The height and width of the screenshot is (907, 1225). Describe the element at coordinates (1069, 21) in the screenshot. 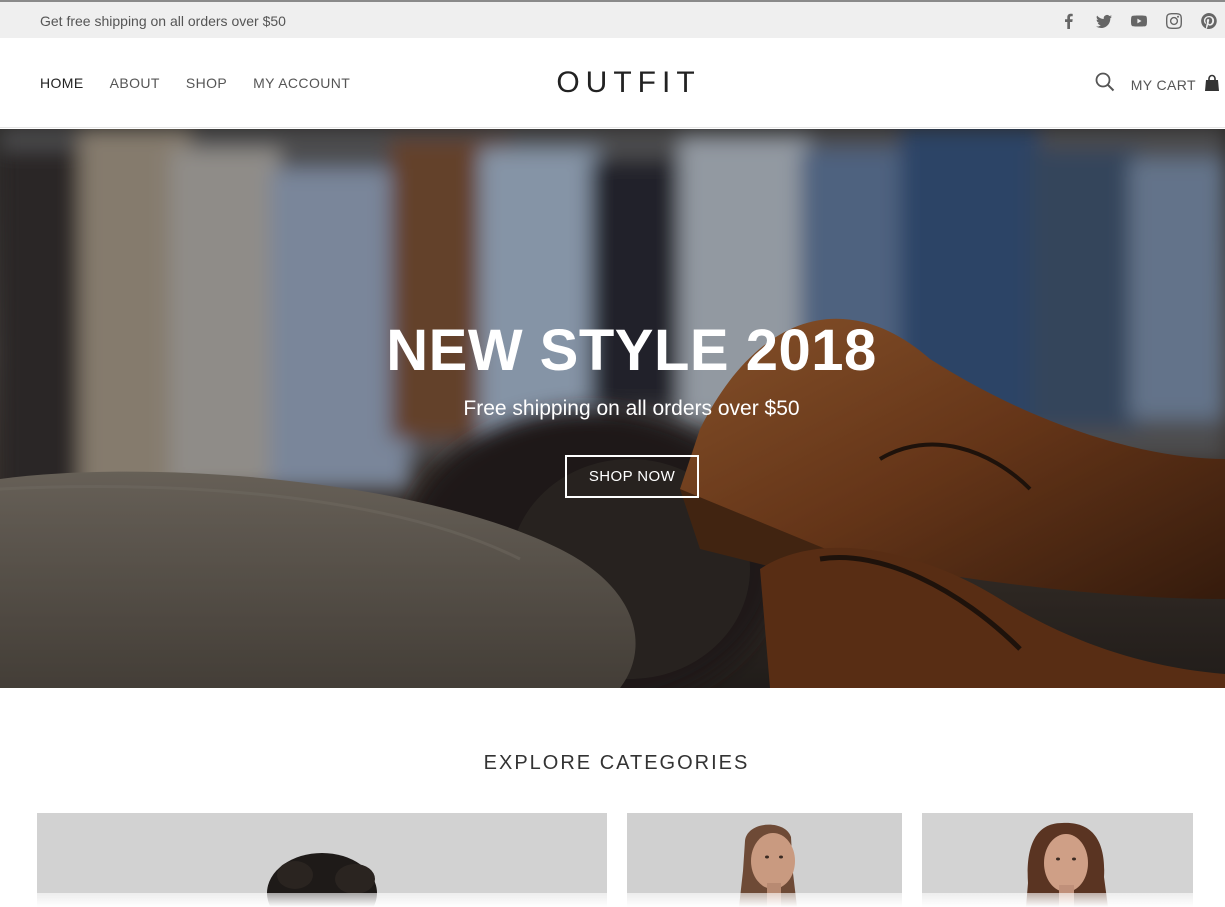

I see `facebook-icon` at that location.